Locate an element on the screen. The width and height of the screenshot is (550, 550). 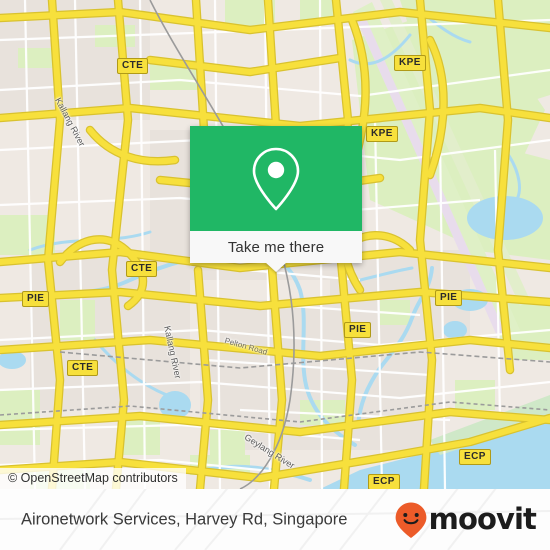
popup-action-bar: Take me there is located at coordinates (276, 247).